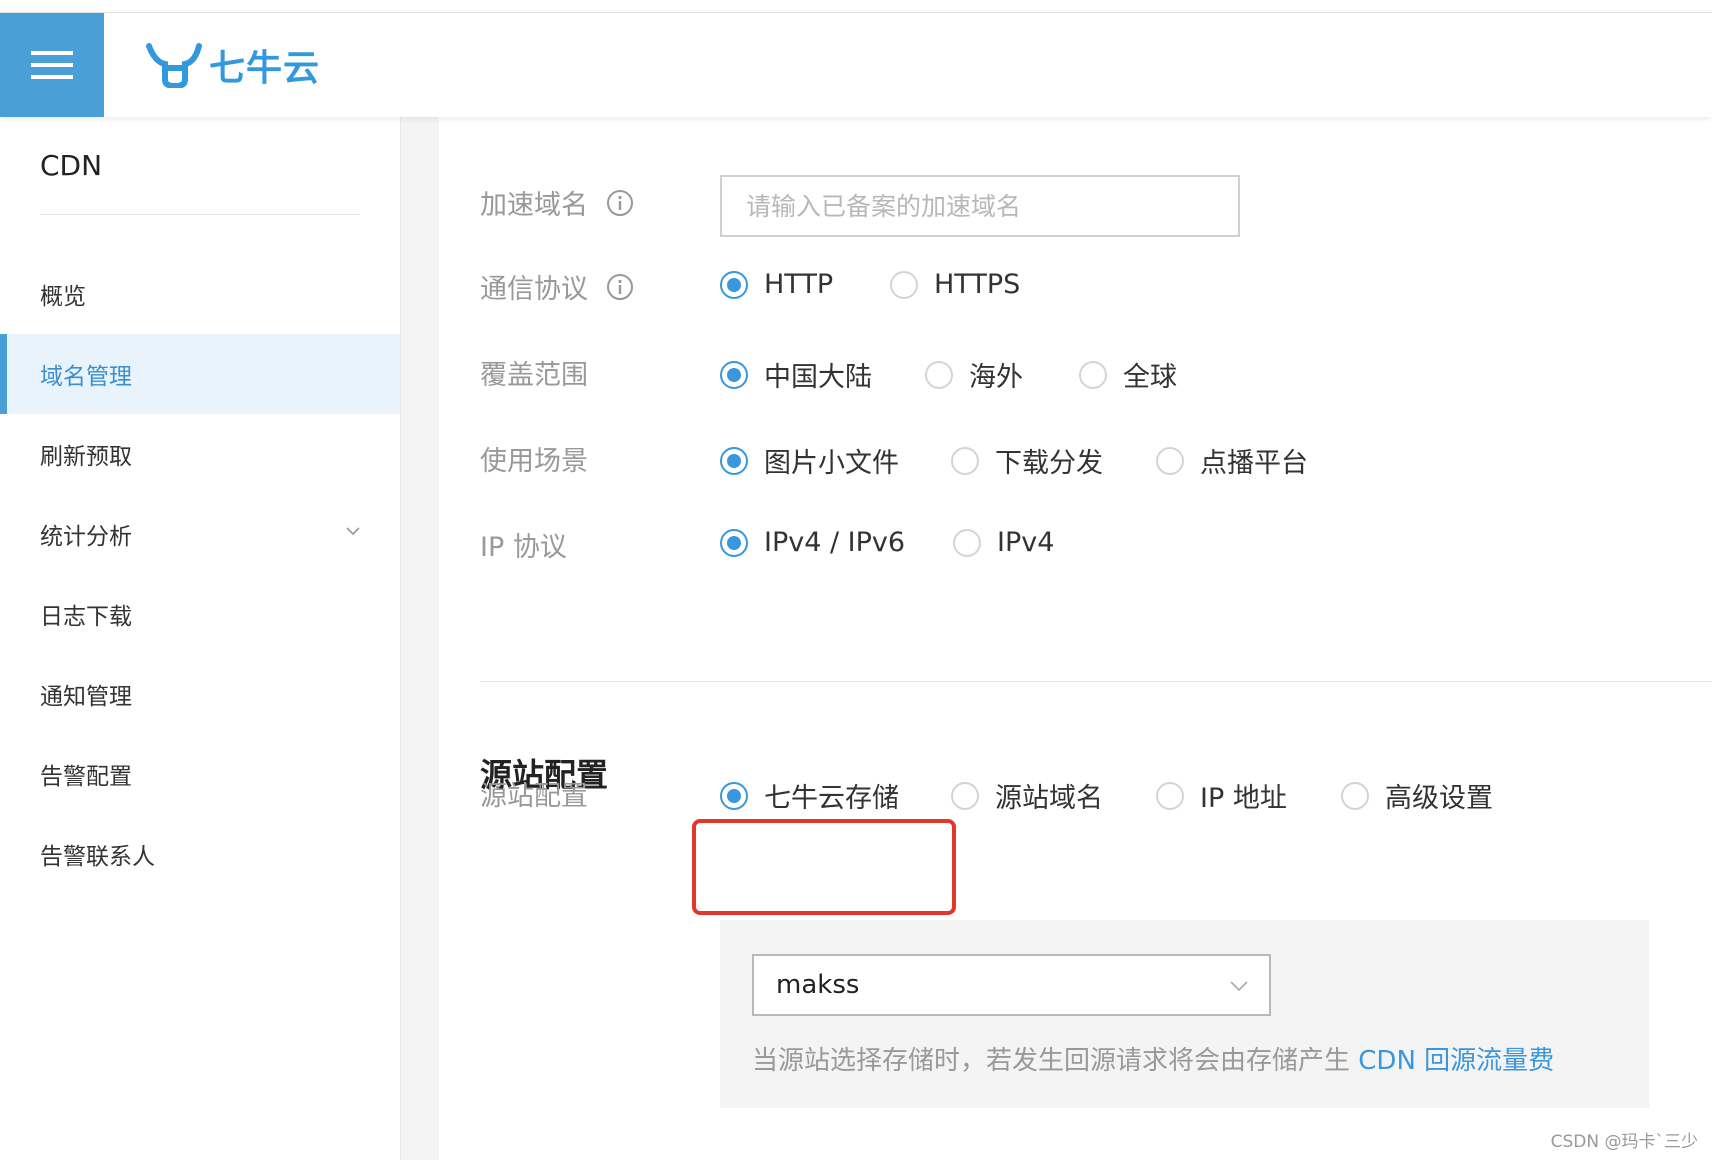 The image size is (1712, 1160). I want to click on radio-label: IPv4 / IPv6, so click(835, 542).